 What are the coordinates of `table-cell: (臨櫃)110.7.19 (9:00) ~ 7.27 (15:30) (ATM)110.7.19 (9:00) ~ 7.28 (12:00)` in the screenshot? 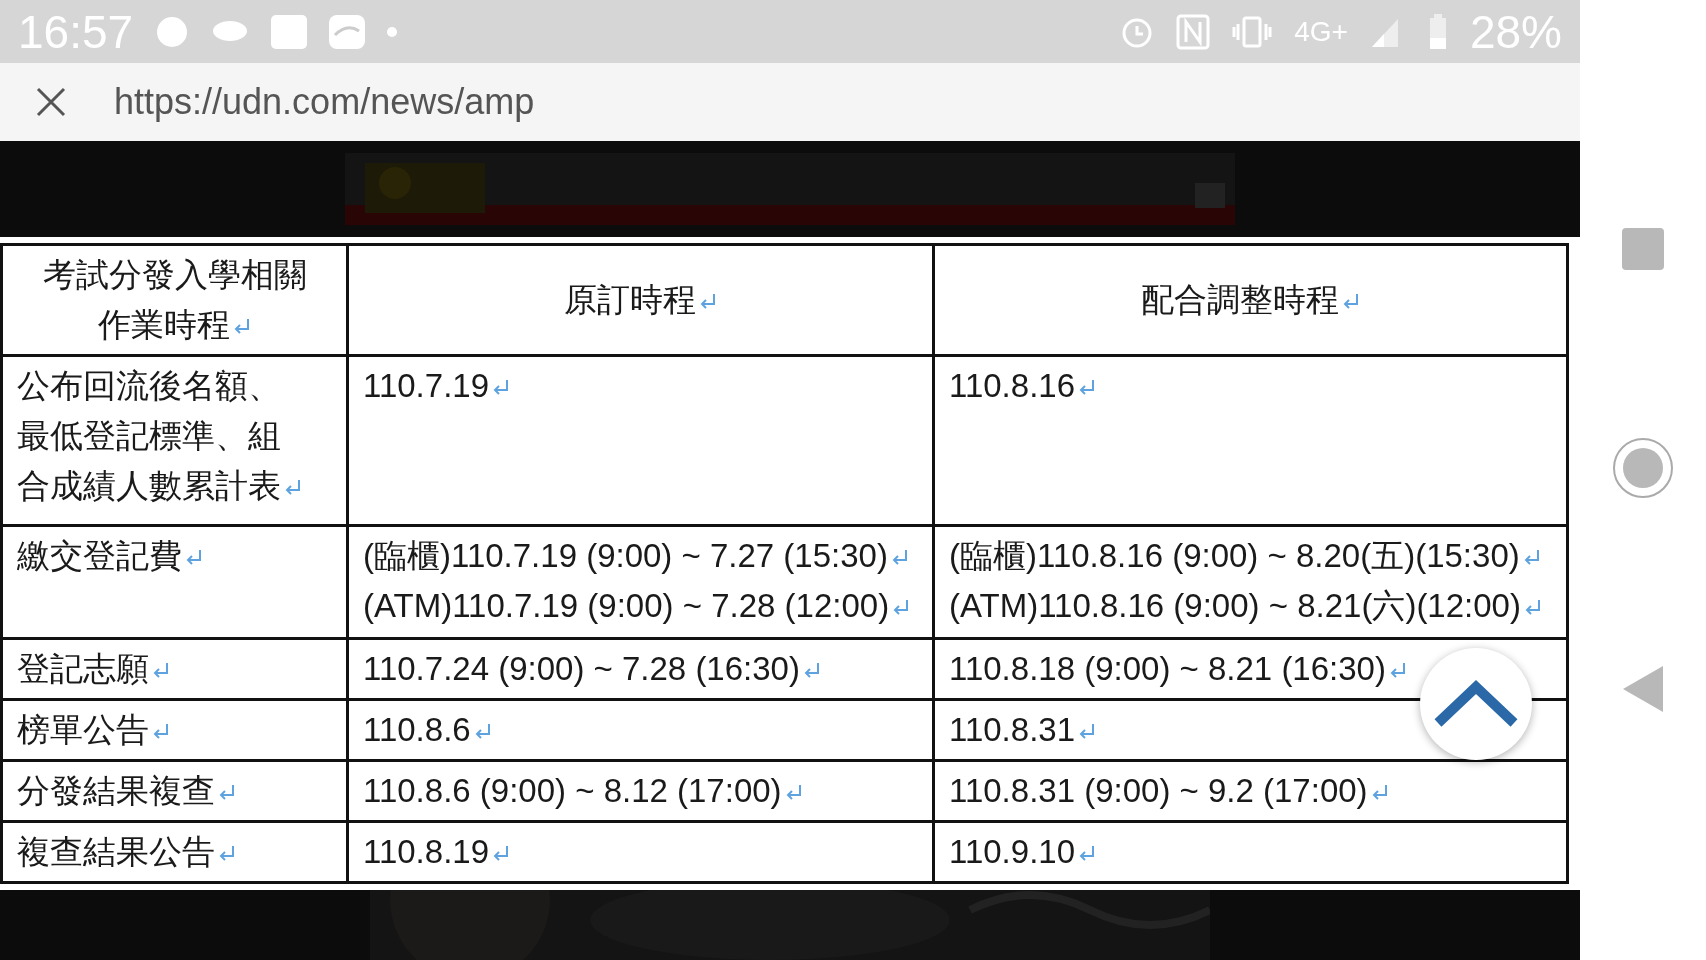 It's located at (640, 582).